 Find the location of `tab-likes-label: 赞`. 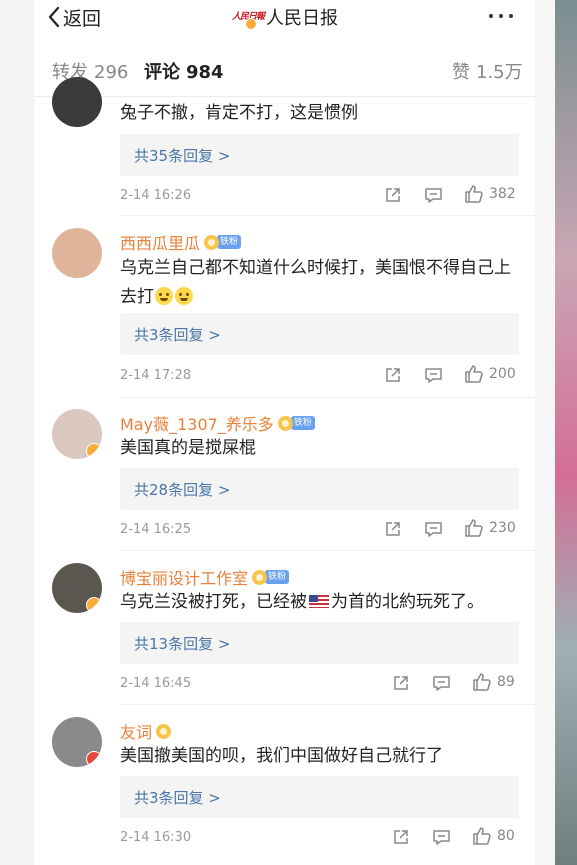

tab-likes-label: 赞 is located at coordinates (461, 72).